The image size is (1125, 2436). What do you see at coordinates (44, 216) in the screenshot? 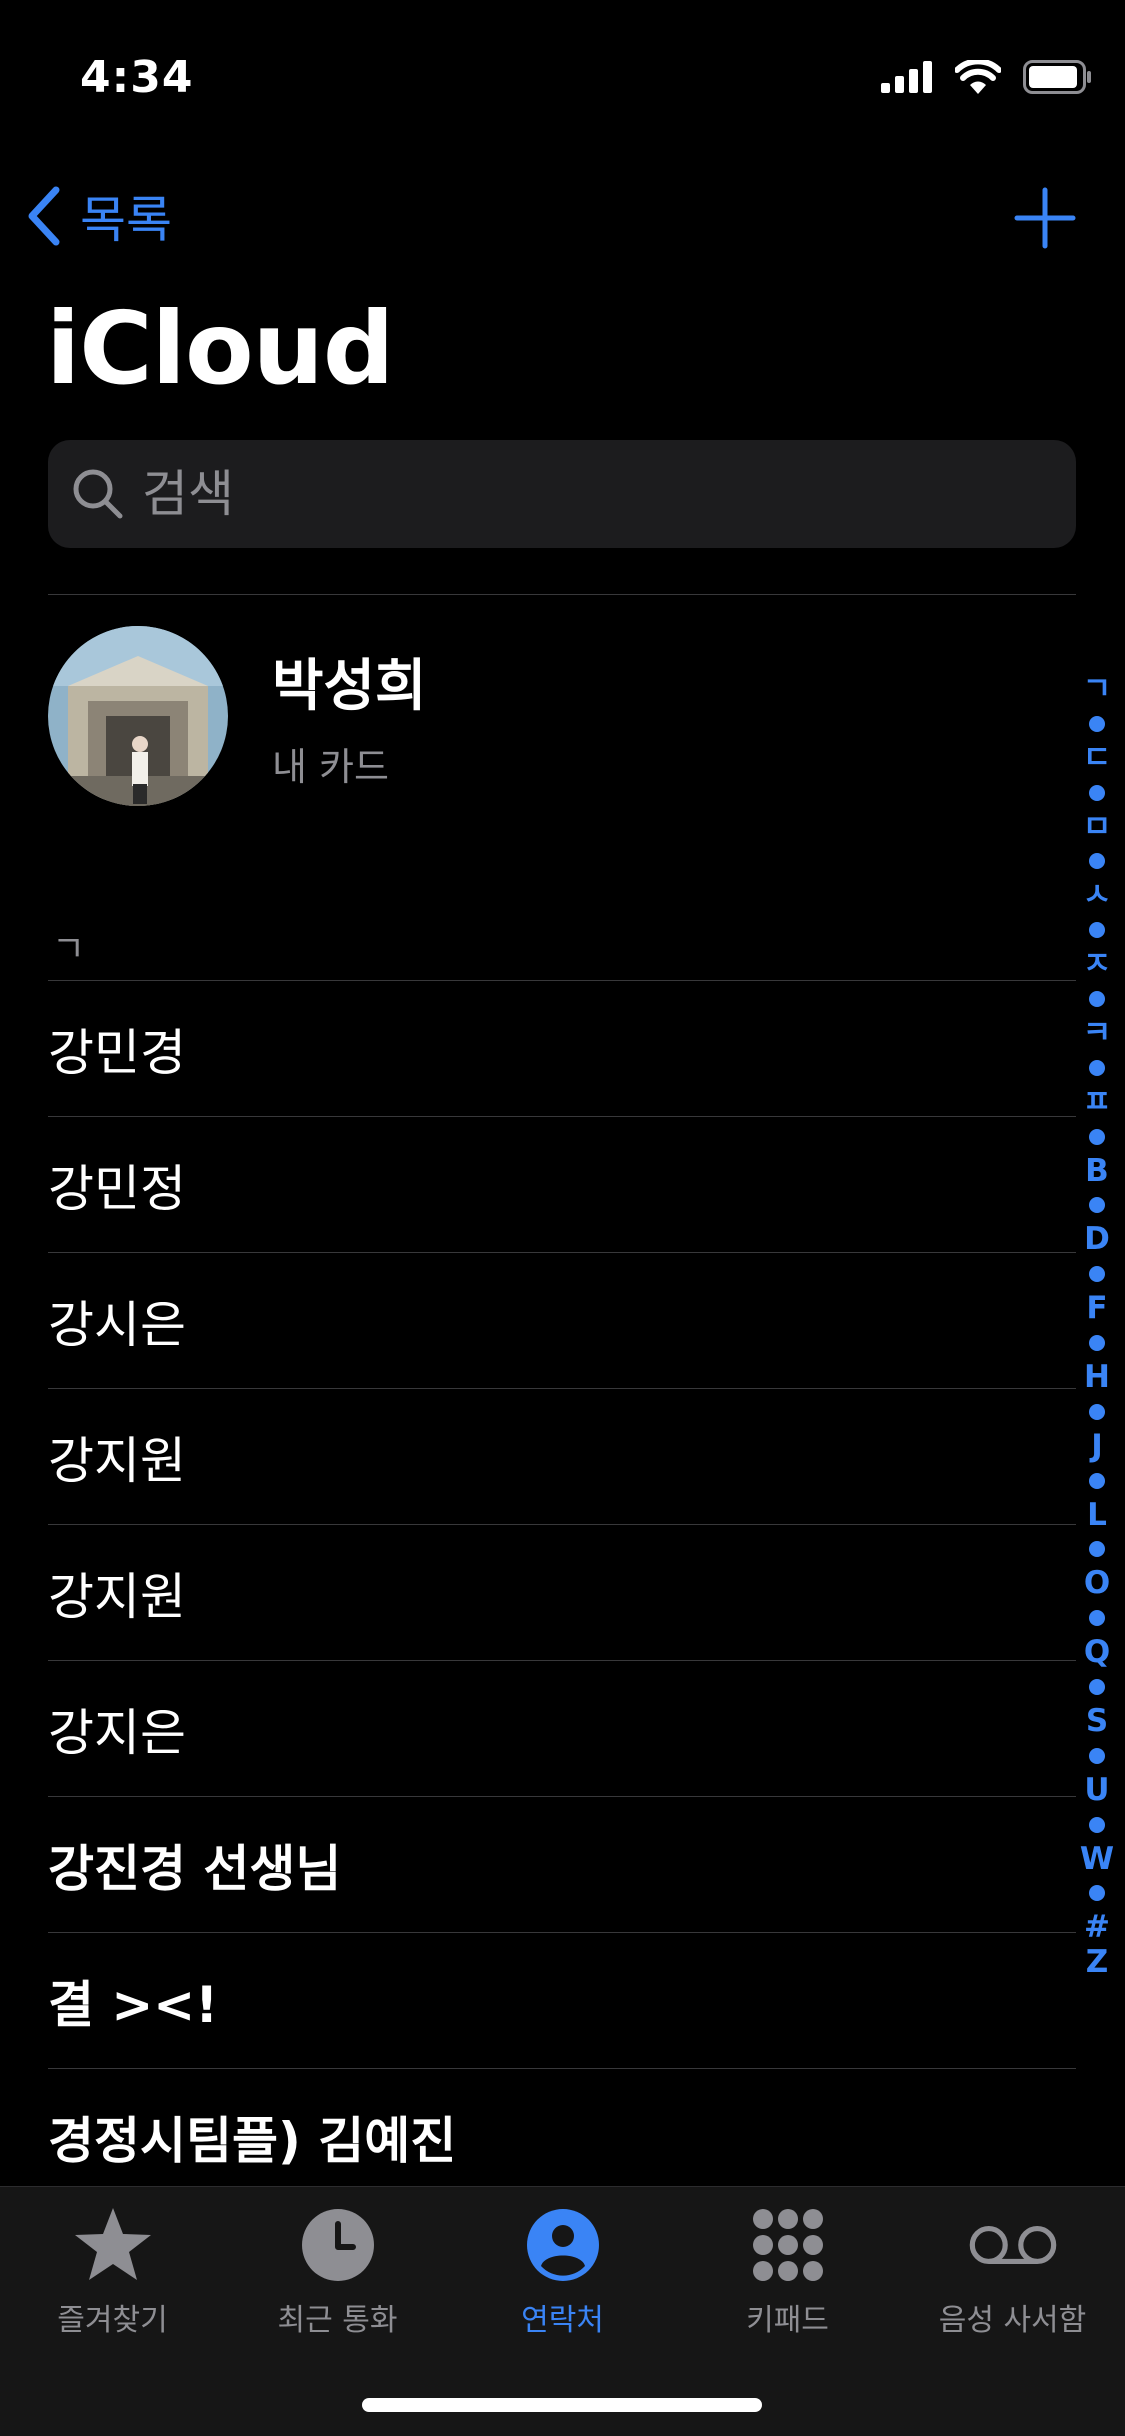
I see `chevron-left-icon` at bounding box center [44, 216].